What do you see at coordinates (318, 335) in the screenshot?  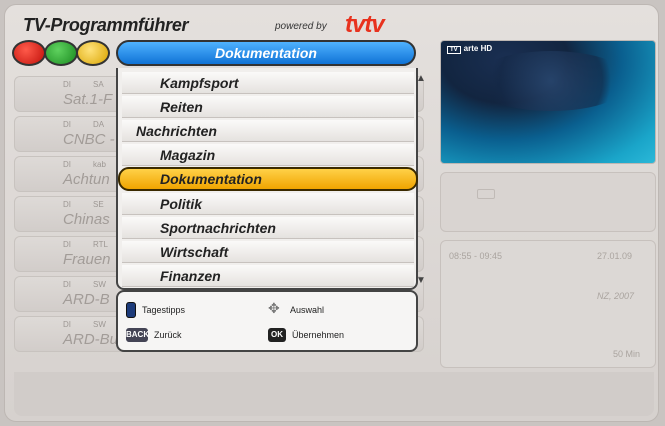 I see `uebernehmen-label: Übernehmen` at bounding box center [318, 335].